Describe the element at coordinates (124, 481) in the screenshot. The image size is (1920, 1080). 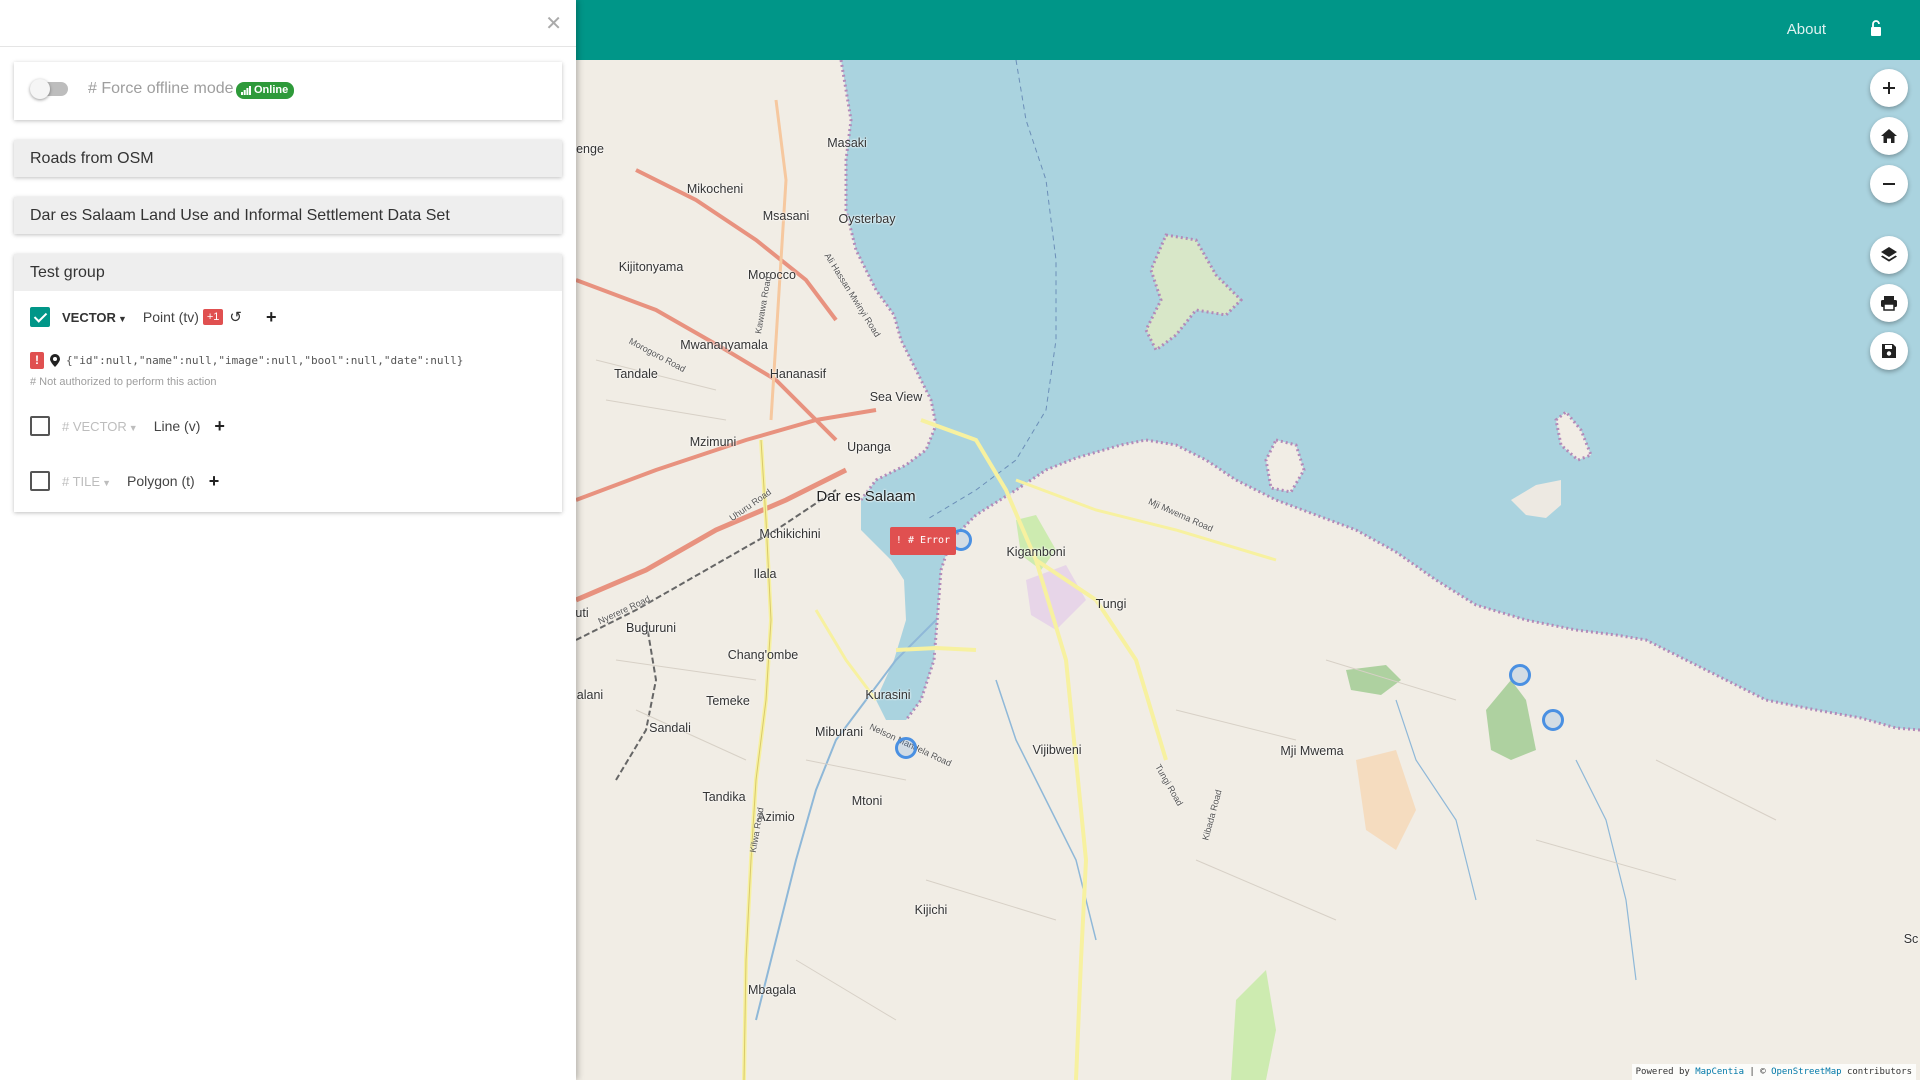
I see `layer-row-polygon: # TILE ▼ Polygon (t) +` at that location.